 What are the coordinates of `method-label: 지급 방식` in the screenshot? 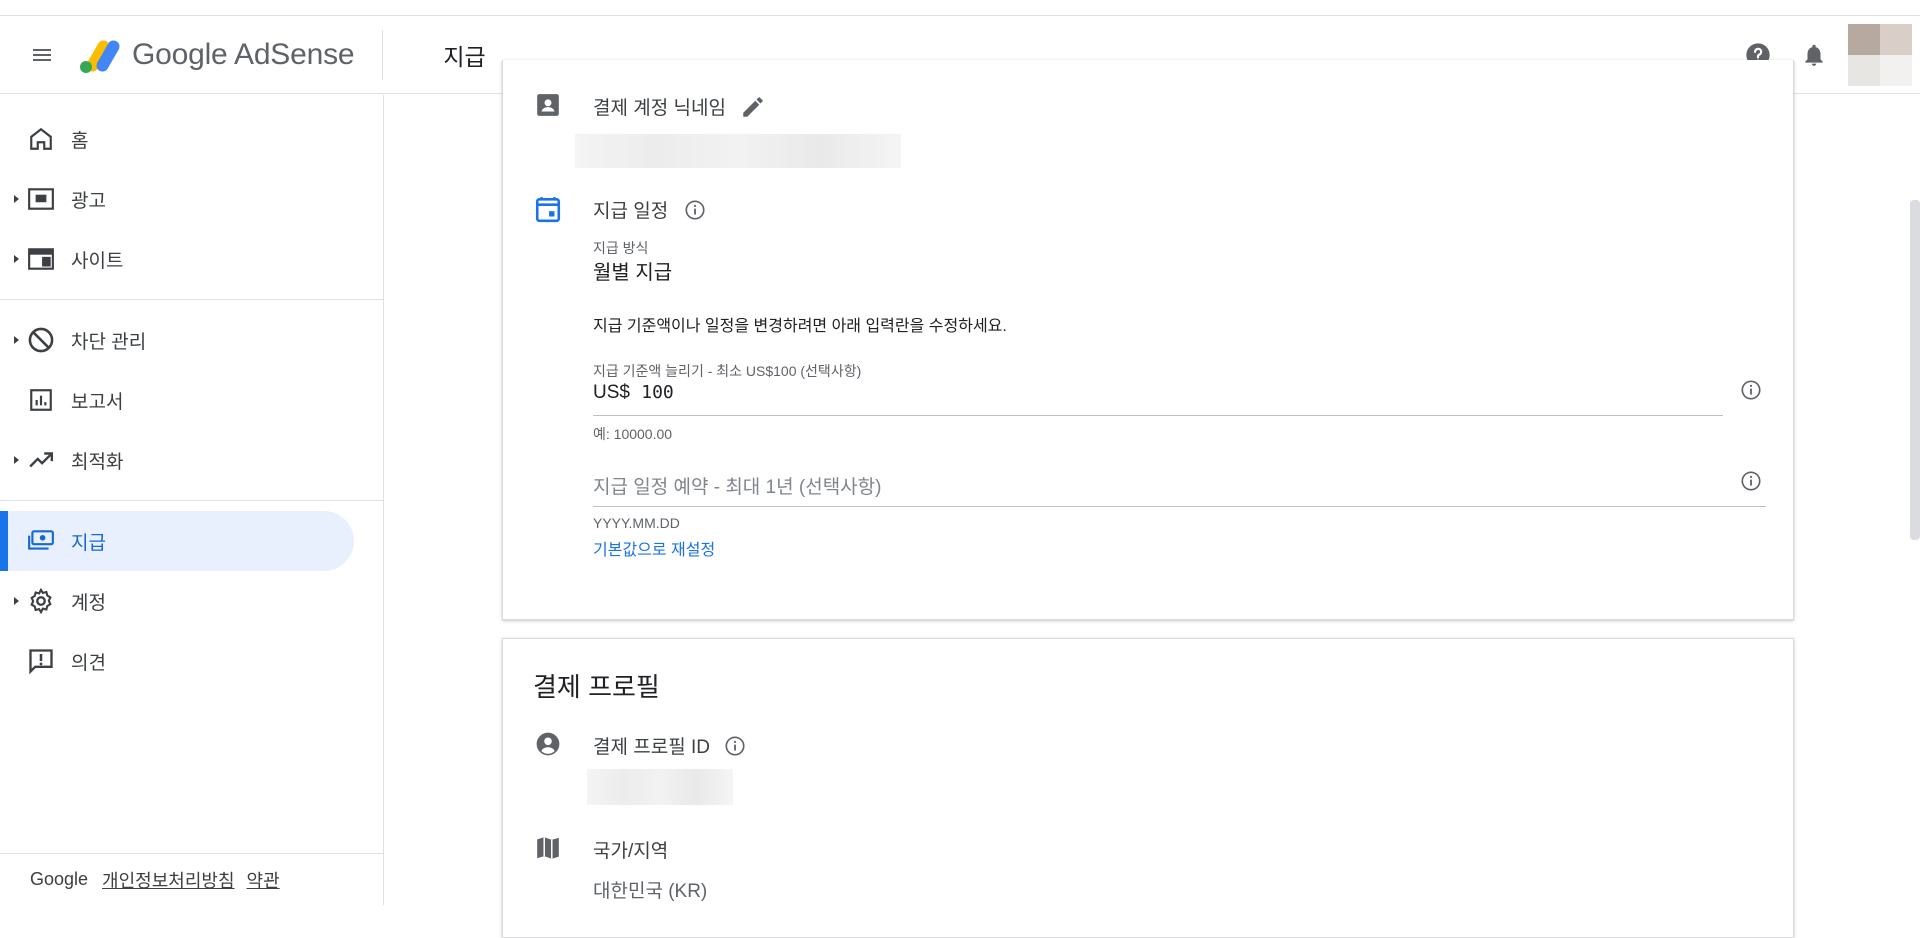 It's located at (621, 248).